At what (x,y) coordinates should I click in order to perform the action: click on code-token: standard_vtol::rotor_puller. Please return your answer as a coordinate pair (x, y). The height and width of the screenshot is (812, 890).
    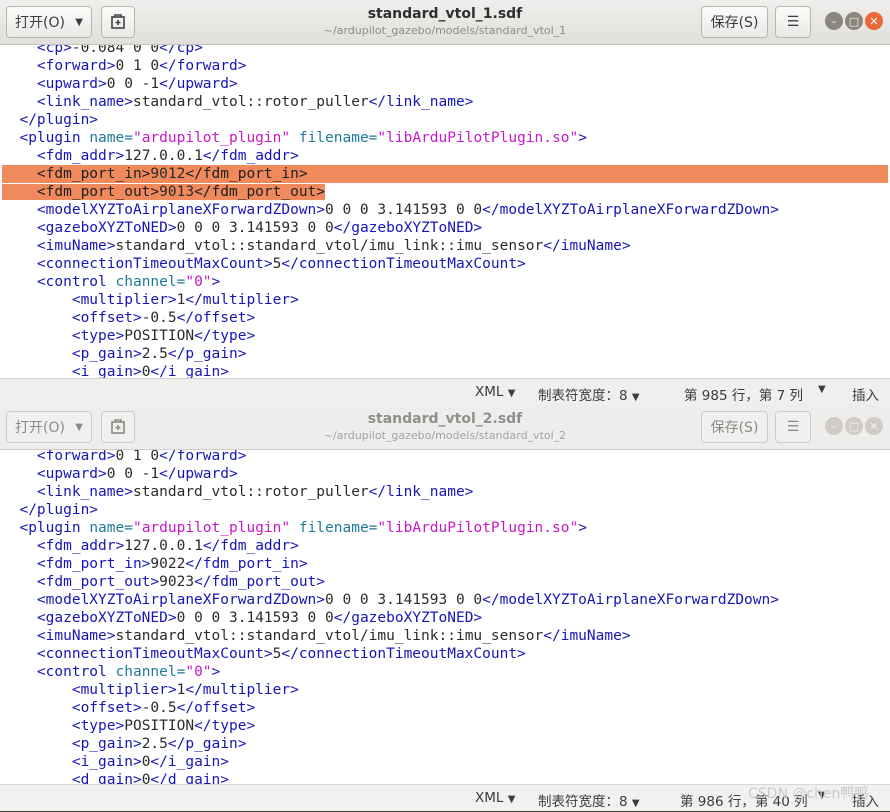
    Looking at the image, I should click on (250, 102).